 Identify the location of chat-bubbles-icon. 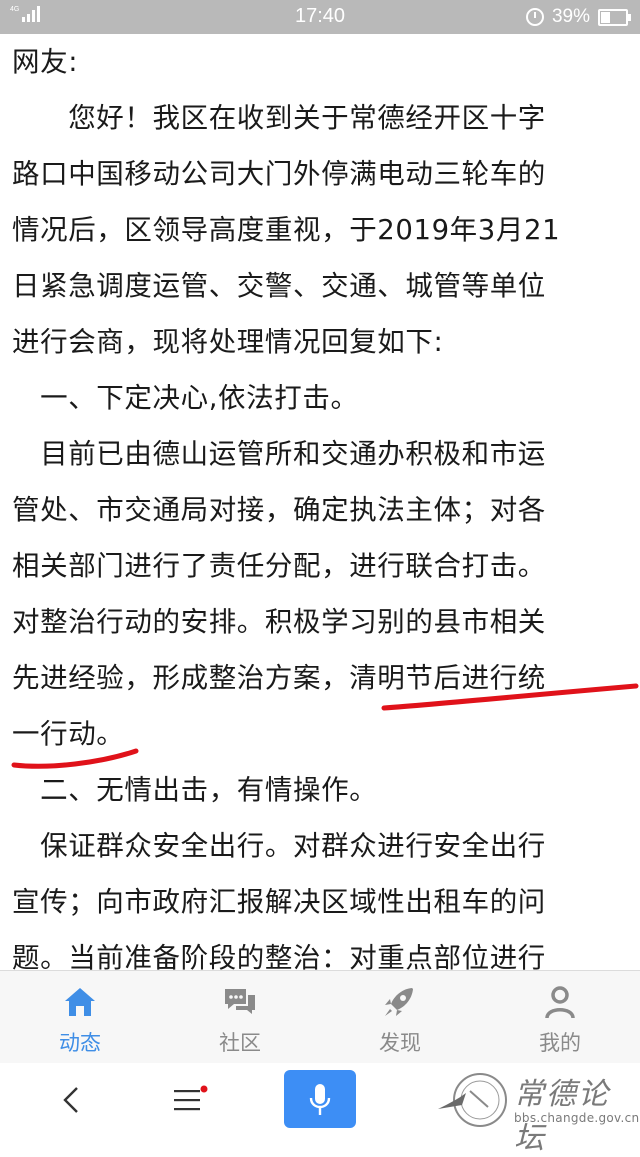
(240, 1001).